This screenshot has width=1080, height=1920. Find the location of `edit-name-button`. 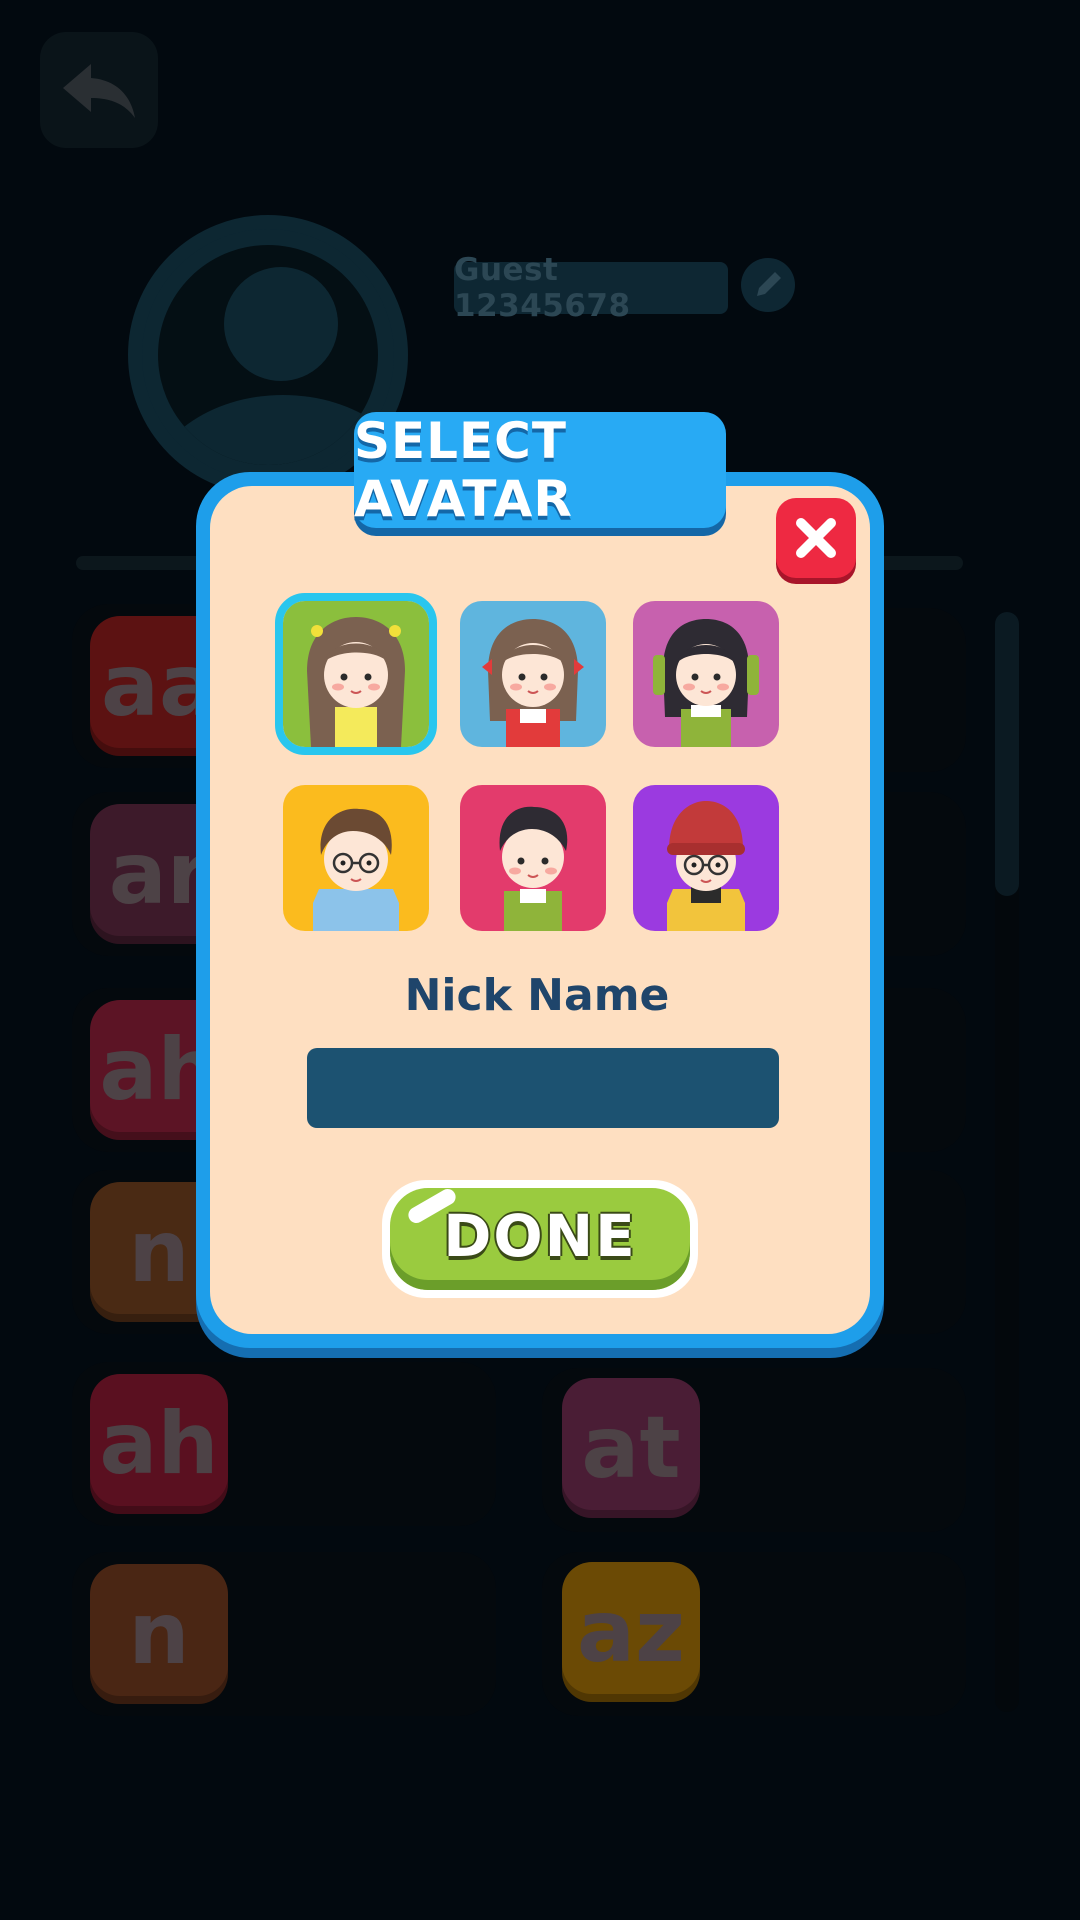

edit-name-button is located at coordinates (768, 285).